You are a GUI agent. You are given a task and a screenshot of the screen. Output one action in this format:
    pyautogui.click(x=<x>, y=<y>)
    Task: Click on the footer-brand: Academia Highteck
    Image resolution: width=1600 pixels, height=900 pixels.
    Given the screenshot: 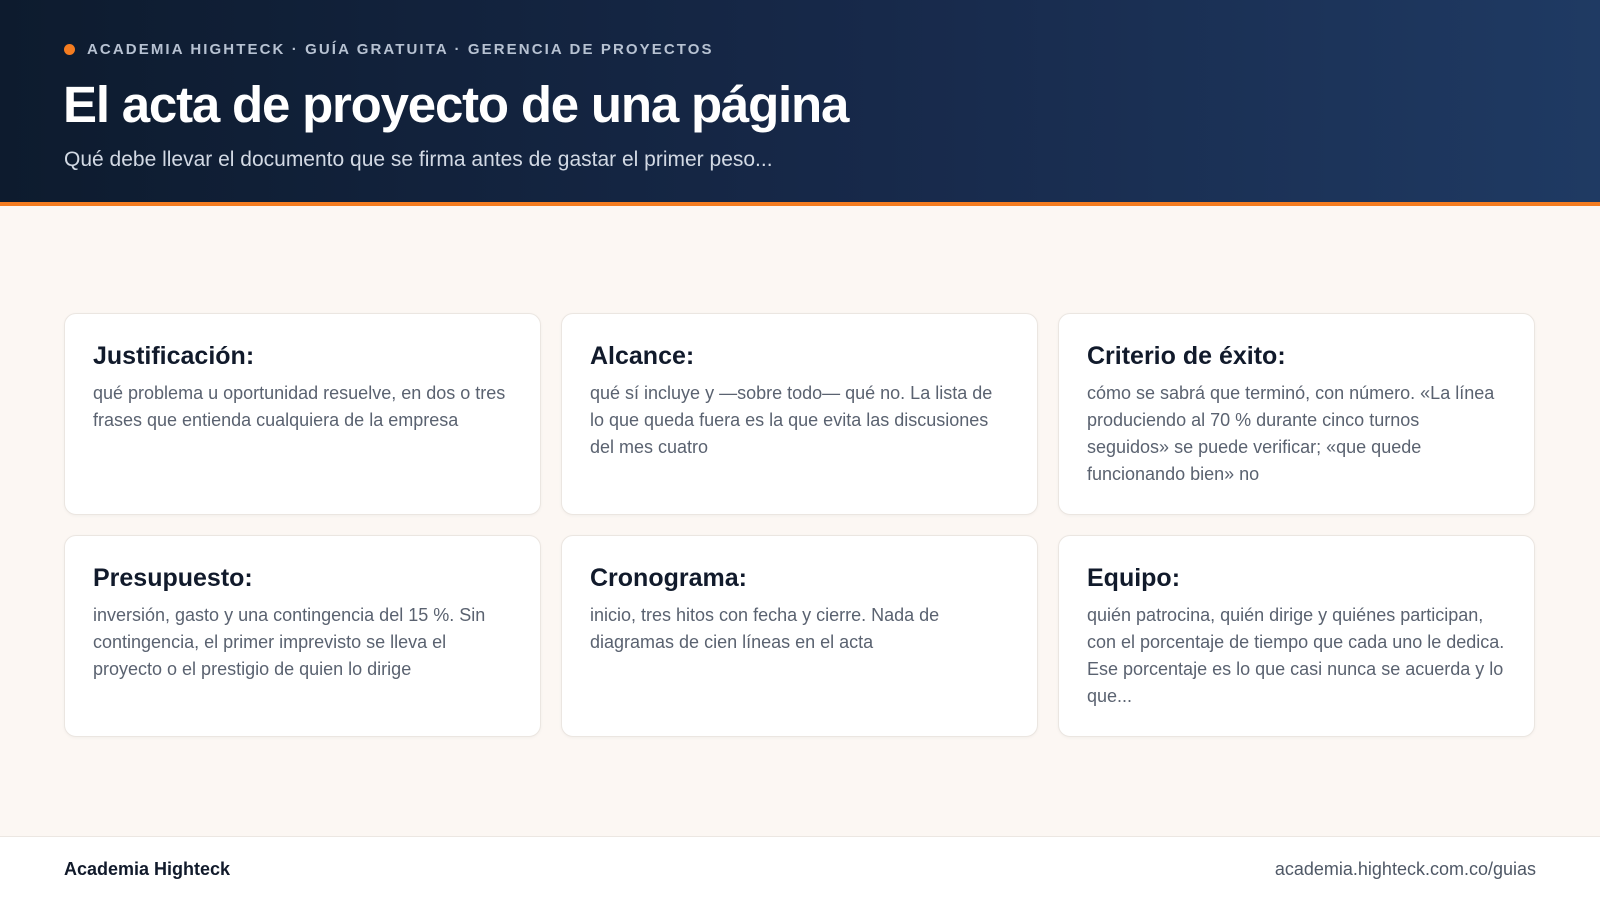 What is the action you would take?
    pyautogui.click(x=147, y=869)
    